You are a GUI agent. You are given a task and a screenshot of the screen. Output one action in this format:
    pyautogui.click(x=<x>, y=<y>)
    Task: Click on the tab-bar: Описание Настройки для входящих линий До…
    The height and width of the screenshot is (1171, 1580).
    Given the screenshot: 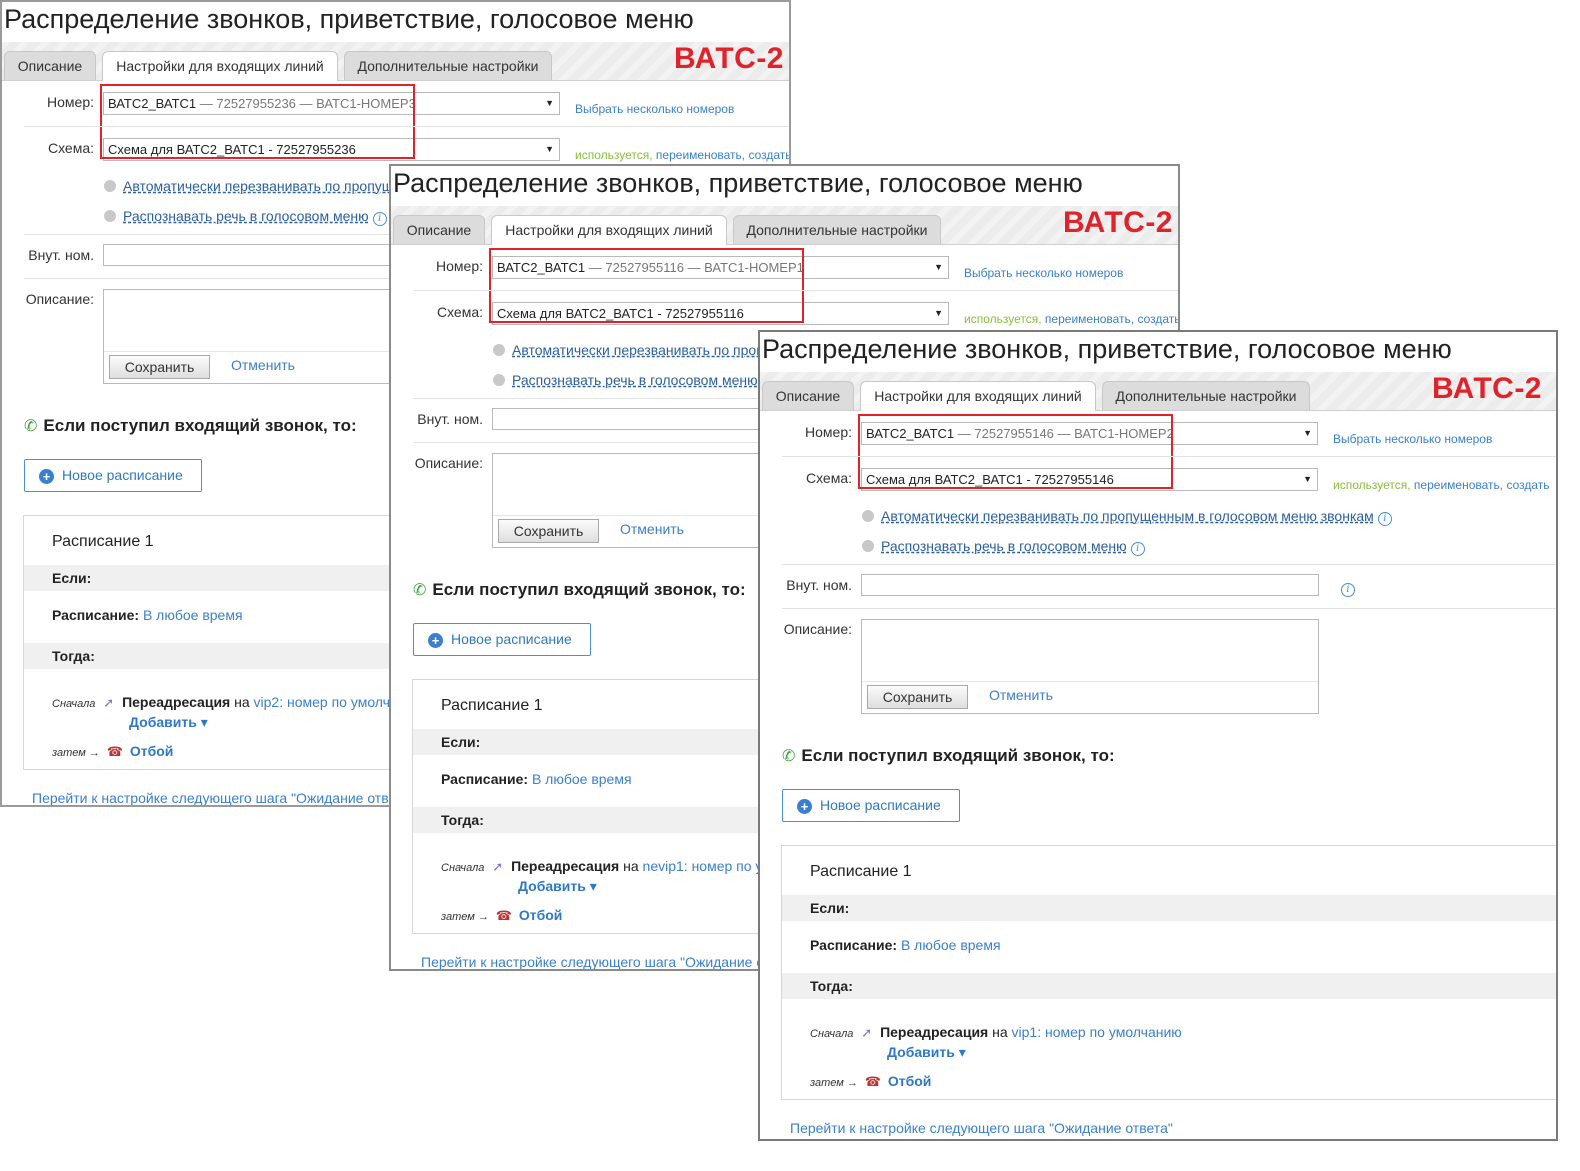 What is the action you would take?
    pyautogui.click(x=784, y=225)
    